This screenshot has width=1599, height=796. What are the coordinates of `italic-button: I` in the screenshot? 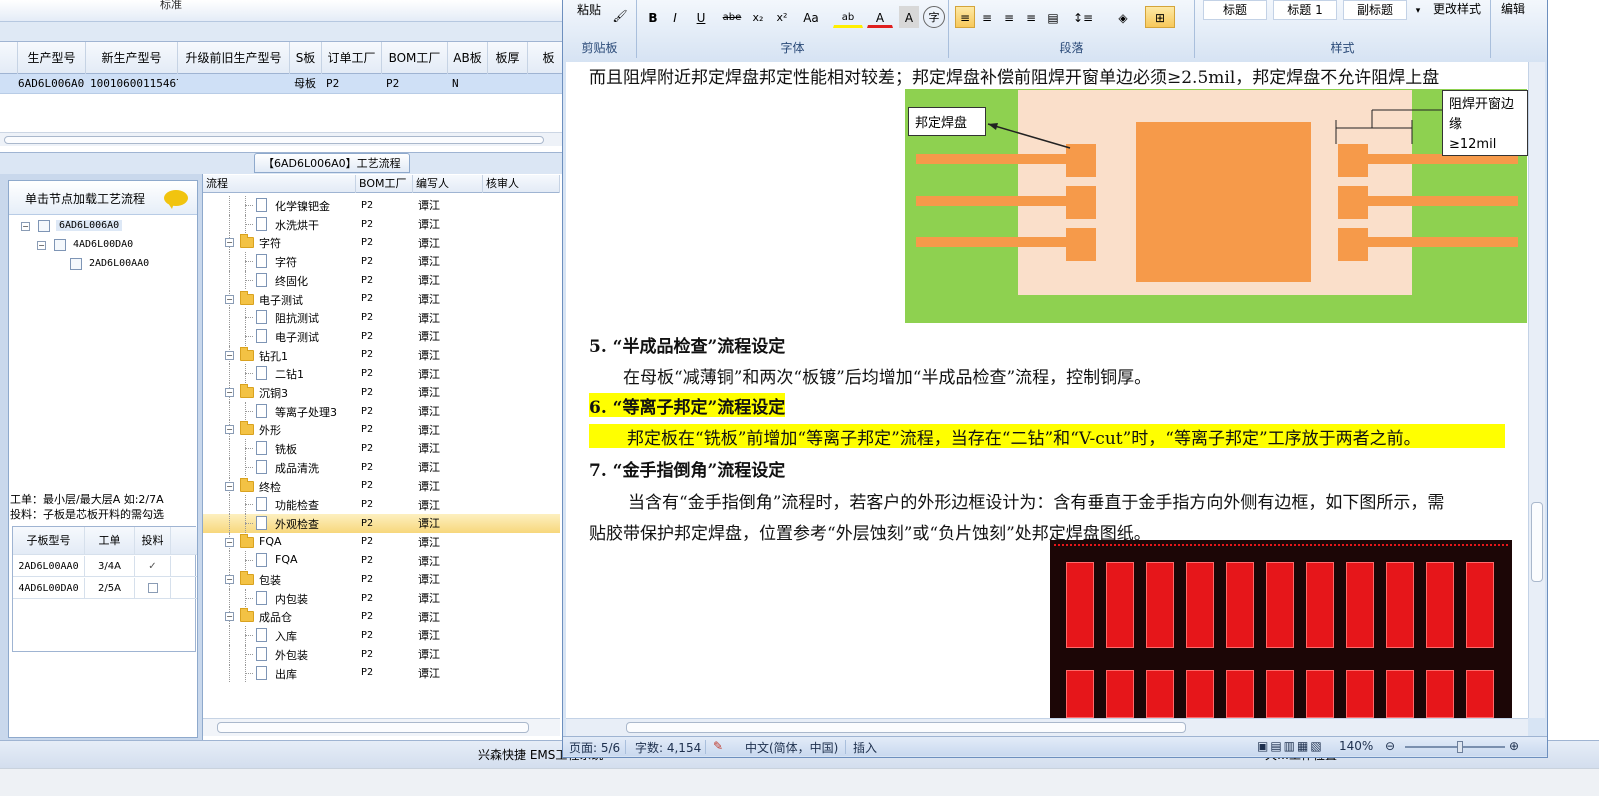 It's located at (675, 17).